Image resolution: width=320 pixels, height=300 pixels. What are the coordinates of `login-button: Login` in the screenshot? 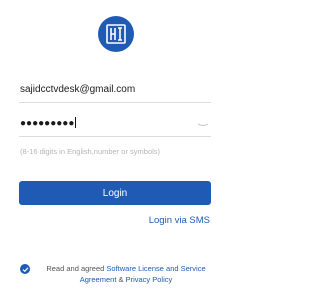 It's located at (115, 193).